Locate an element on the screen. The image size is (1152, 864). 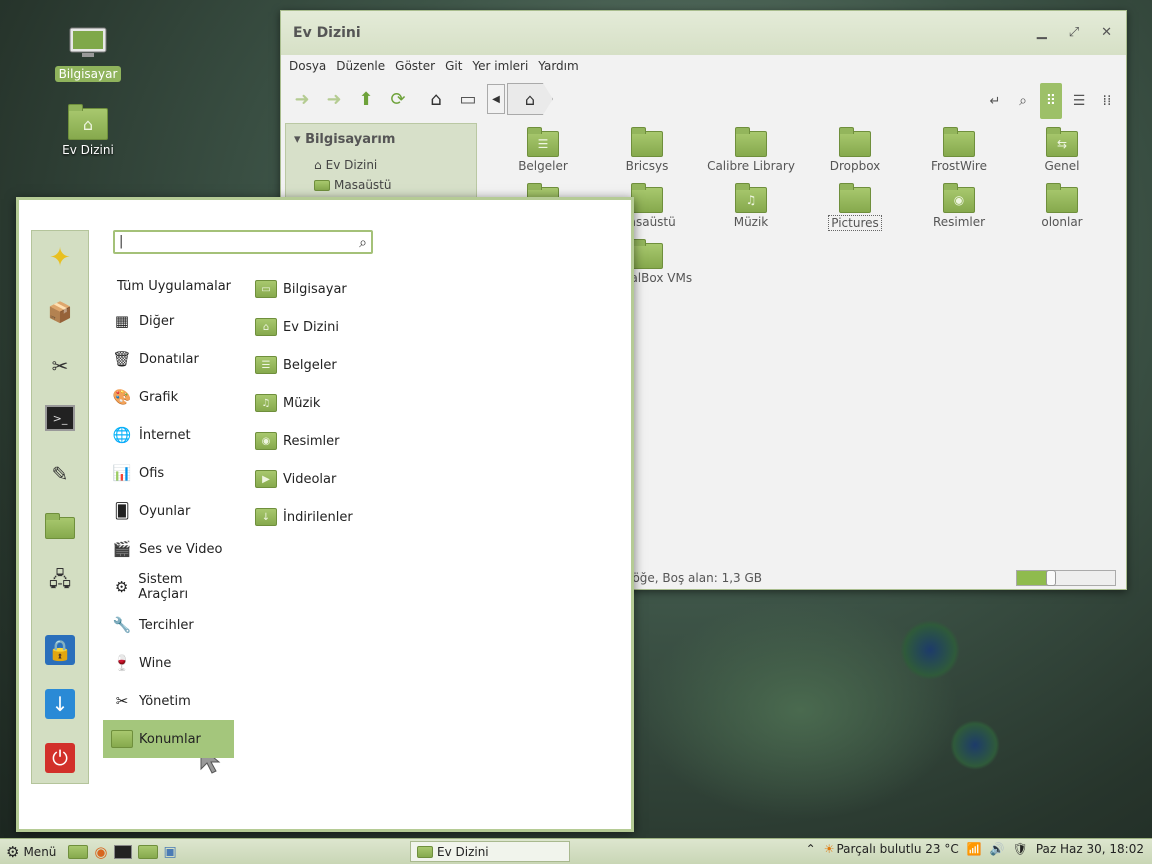
menu-place-item: ↓ İndirilenler is located at coordinates (304, 517).